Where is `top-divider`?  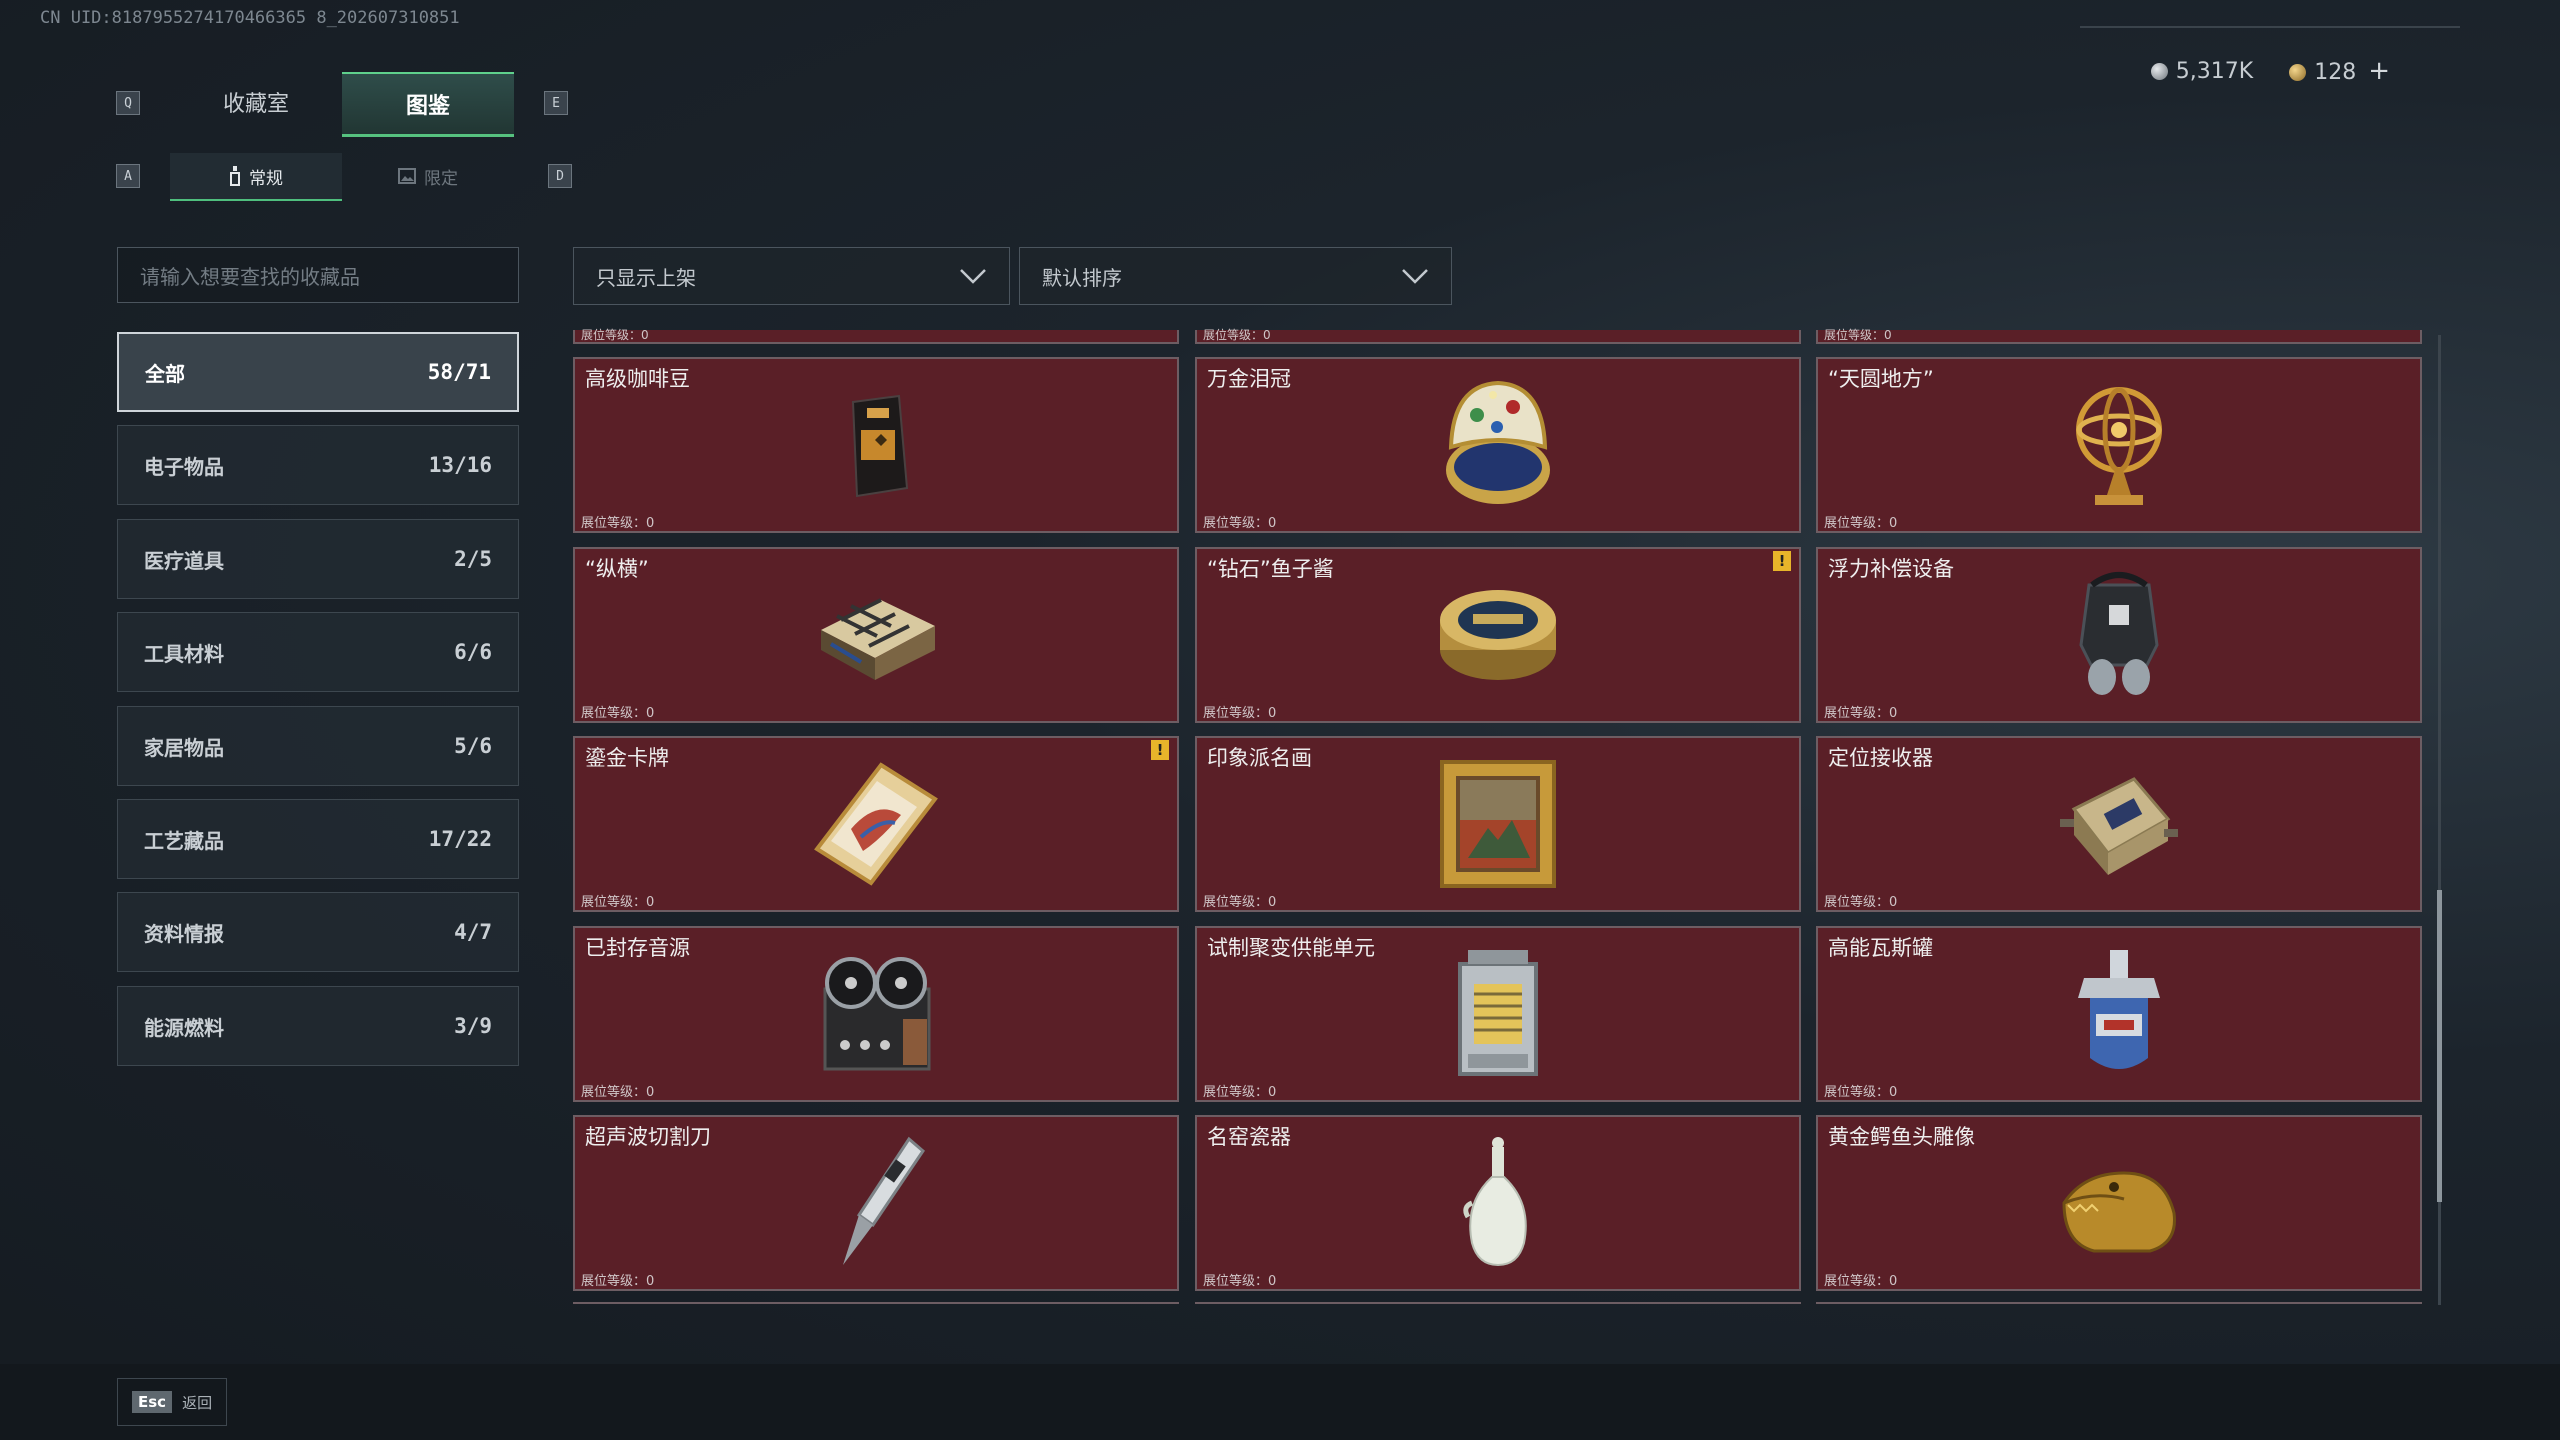
top-divider is located at coordinates (2270, 27).